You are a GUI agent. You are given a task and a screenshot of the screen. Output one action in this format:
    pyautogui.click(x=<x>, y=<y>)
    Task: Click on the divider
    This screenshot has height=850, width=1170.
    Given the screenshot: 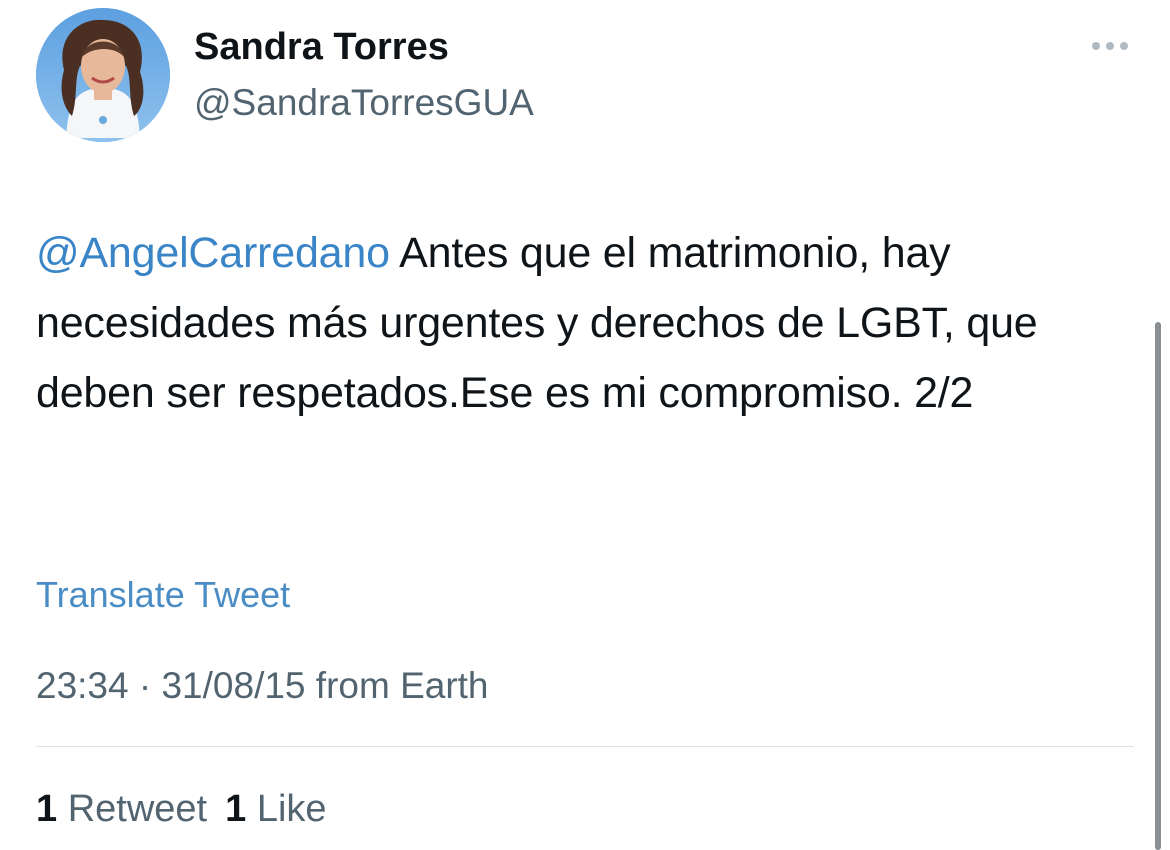 What is the action you would take?
    pyautogui.click(x=585, y=746)
    